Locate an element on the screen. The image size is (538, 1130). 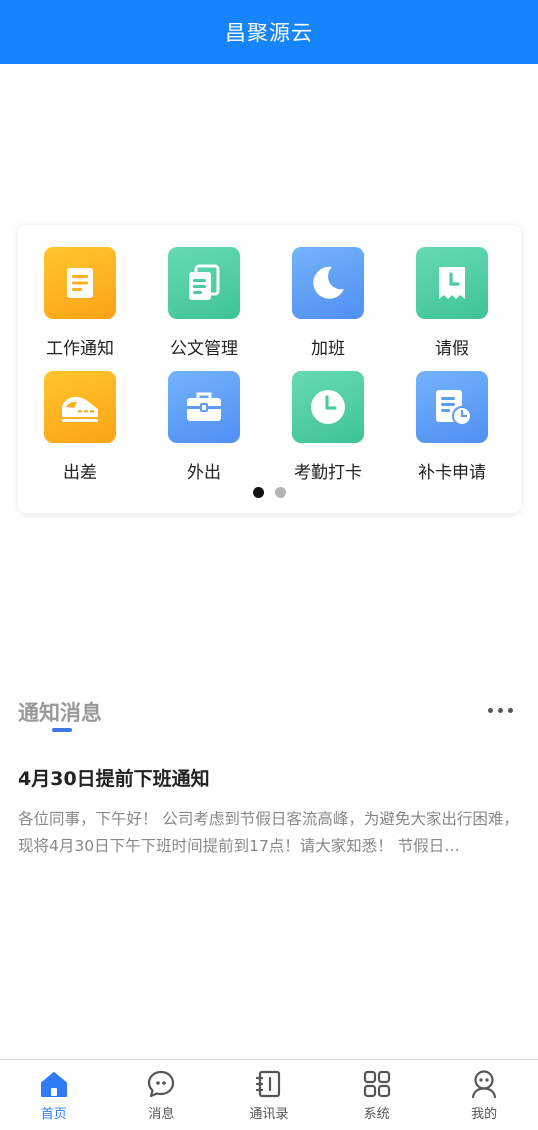
grid-item-label: 补卡申请 is located at coordinates (452, 473).